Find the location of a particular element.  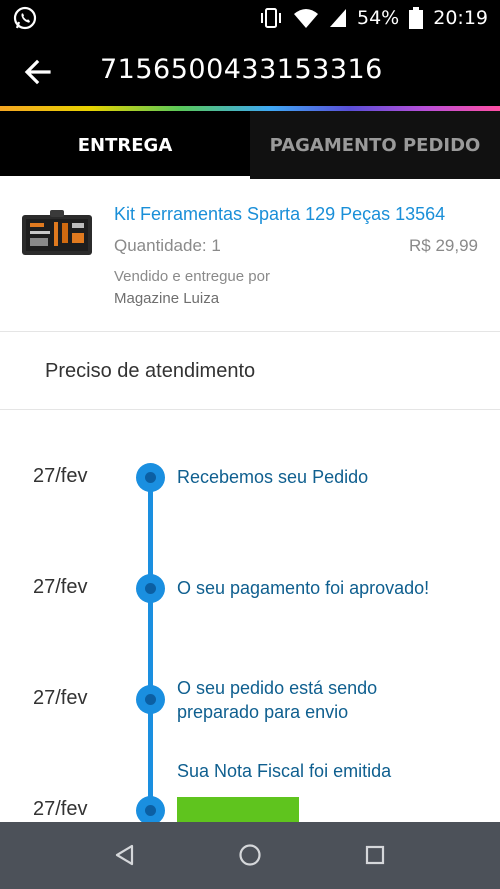

invoice-button is located at coordinates (238, 809).